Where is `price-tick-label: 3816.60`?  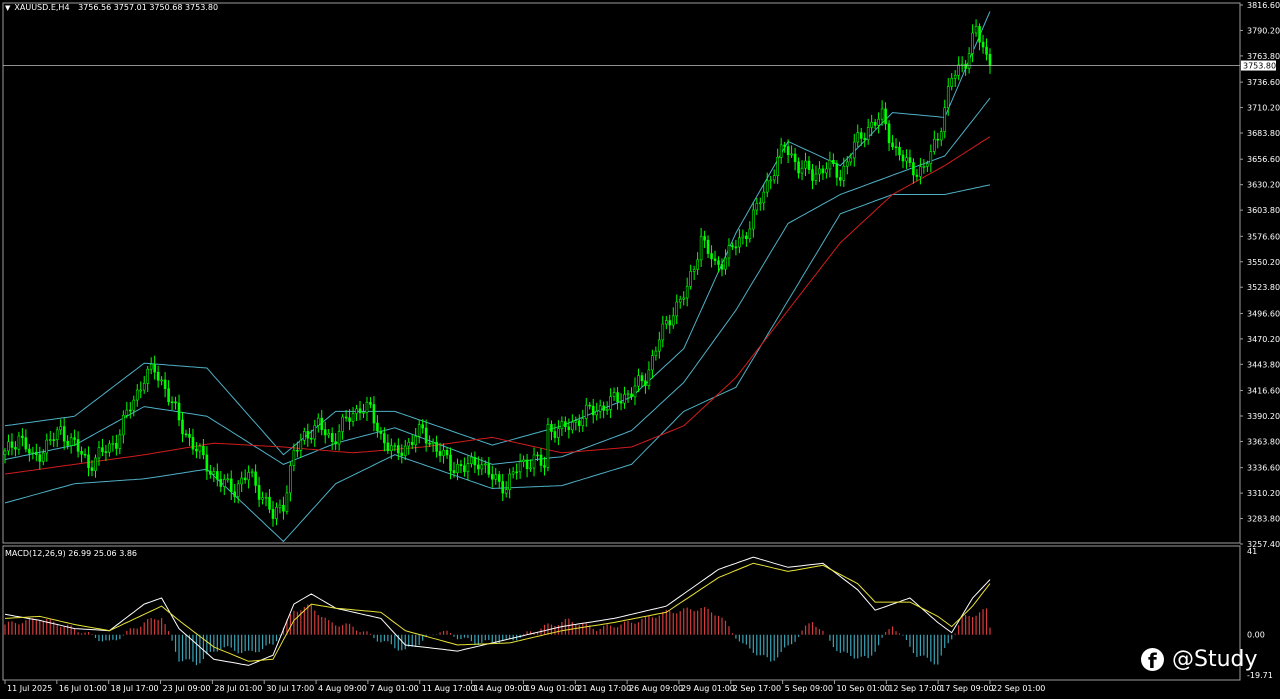 price-tick-label: 3816.60 is located at coordinates (1263, 5).